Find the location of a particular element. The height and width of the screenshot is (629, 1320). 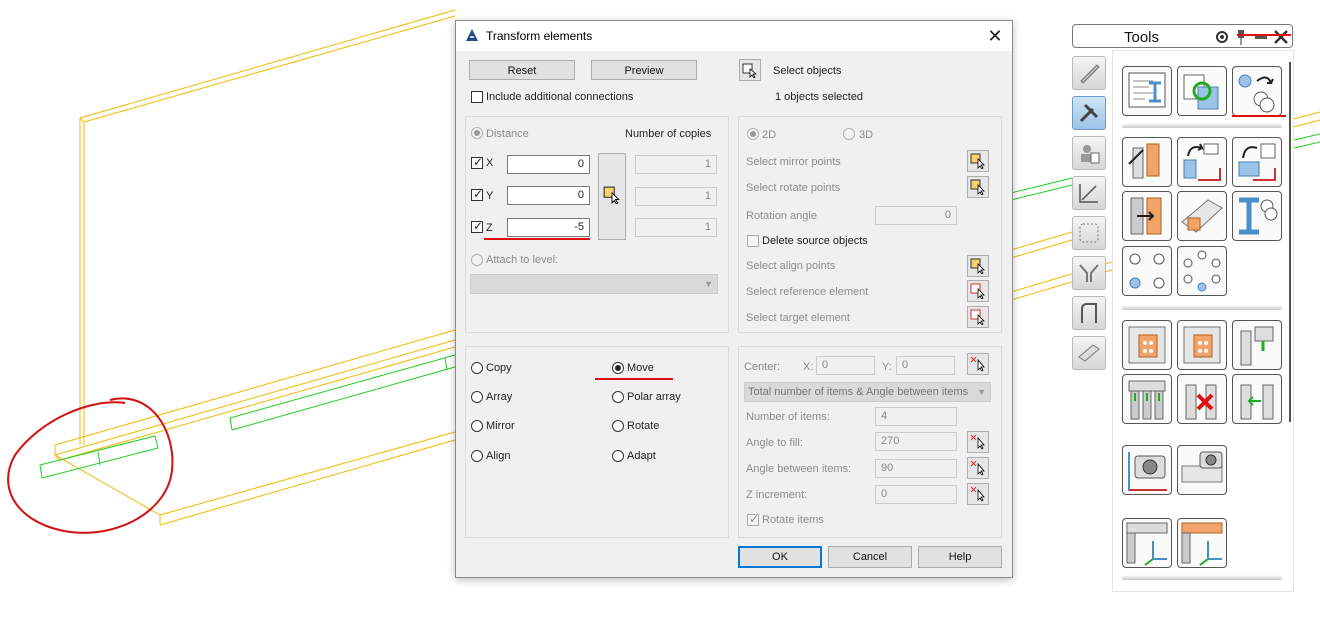

pick-align-points-button is located at coordinates (978, 266).